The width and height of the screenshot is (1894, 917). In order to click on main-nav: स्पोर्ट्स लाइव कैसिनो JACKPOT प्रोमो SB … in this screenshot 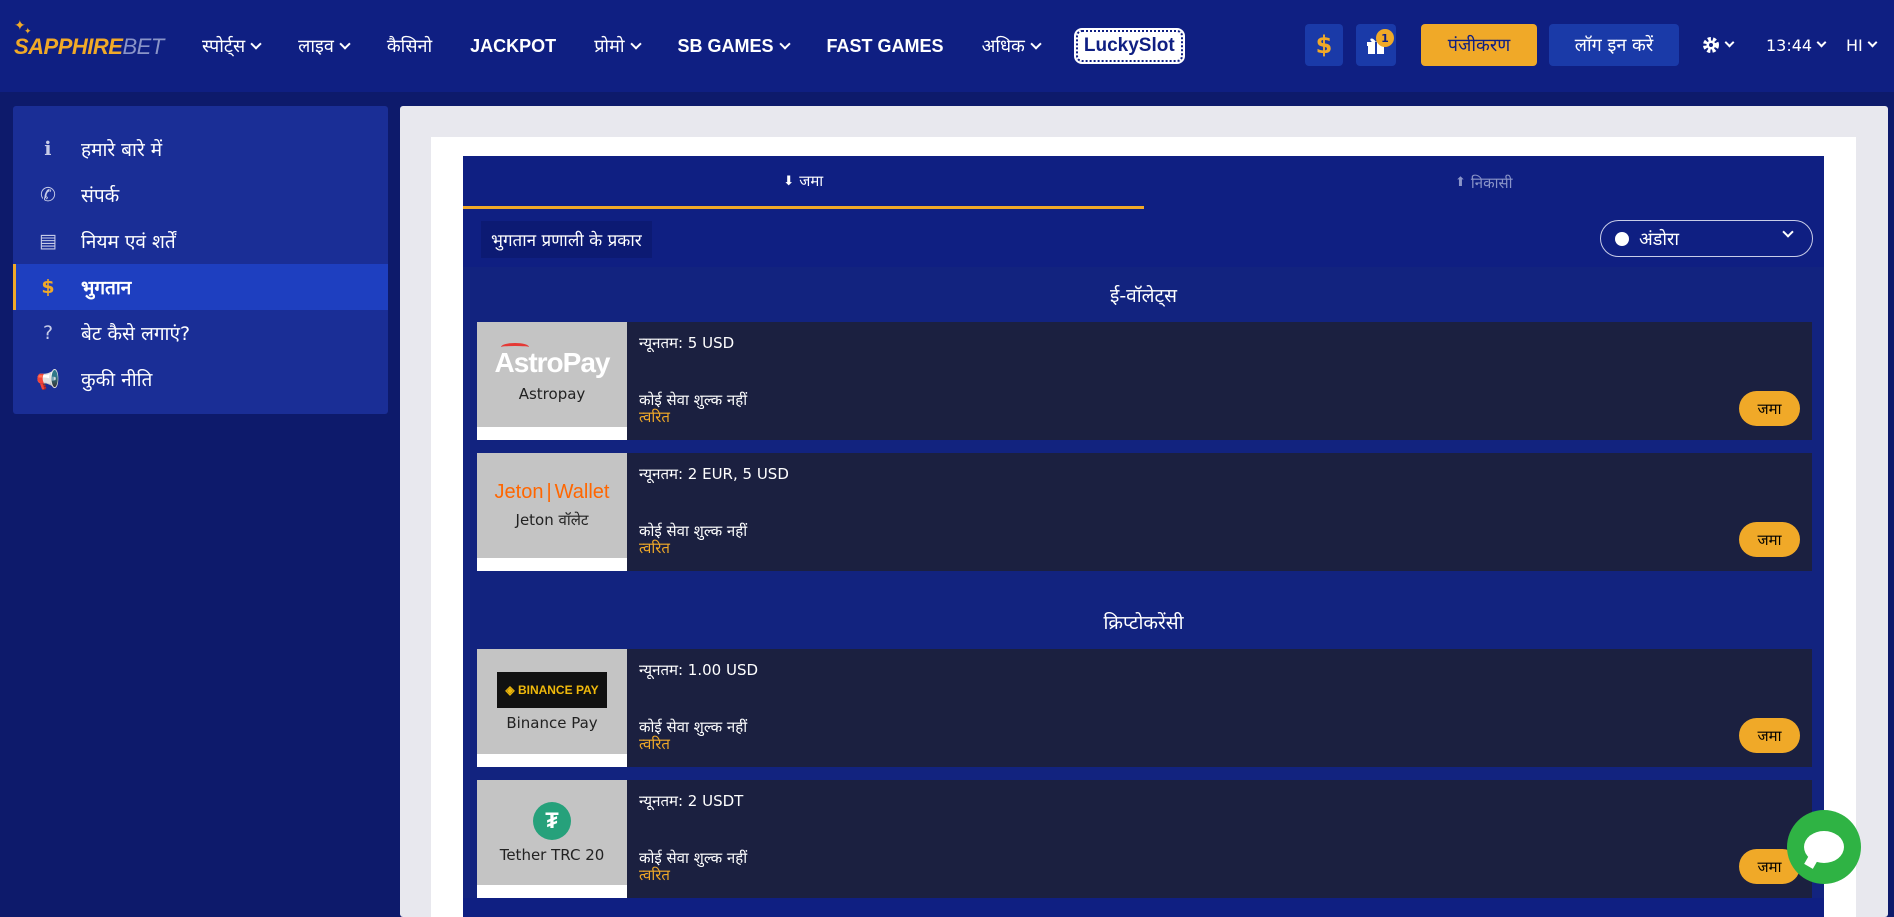, I will do `click(711, 46)`.